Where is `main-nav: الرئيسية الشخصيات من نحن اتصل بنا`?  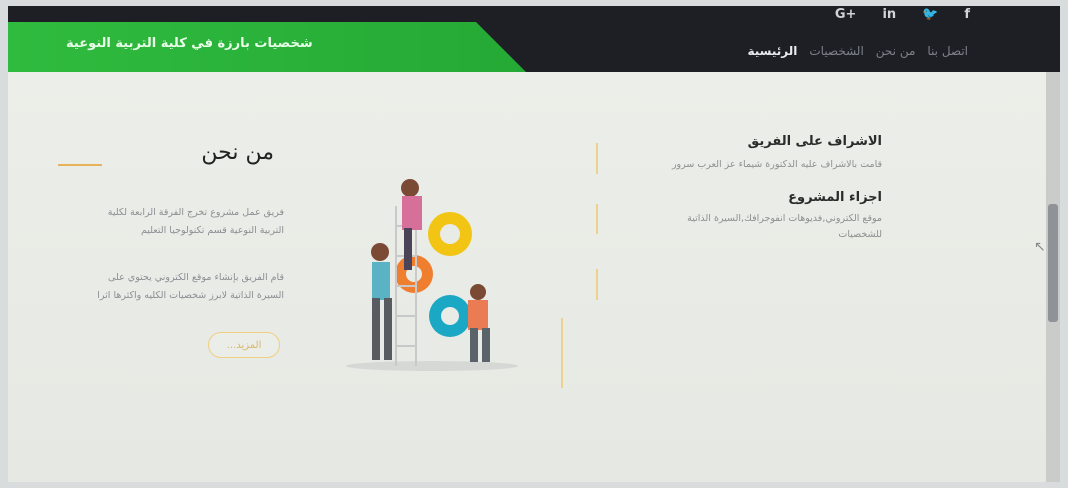 main-nav: الرئيسية الشخصيات من نحن اتصل بنا is located at coordinates (857, 51).